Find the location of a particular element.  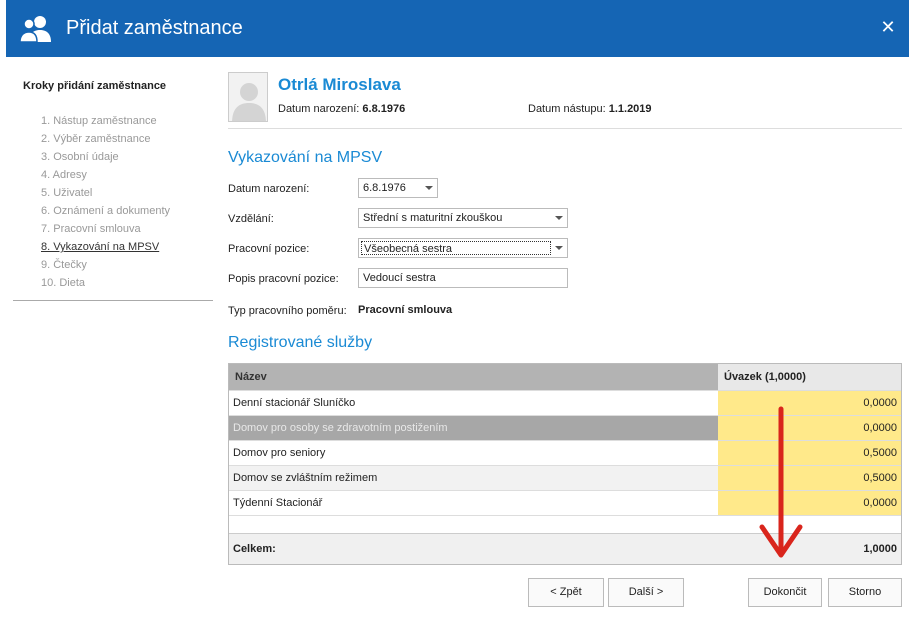

step-item: 9. Čtečky is located at coordinates (64, 265).